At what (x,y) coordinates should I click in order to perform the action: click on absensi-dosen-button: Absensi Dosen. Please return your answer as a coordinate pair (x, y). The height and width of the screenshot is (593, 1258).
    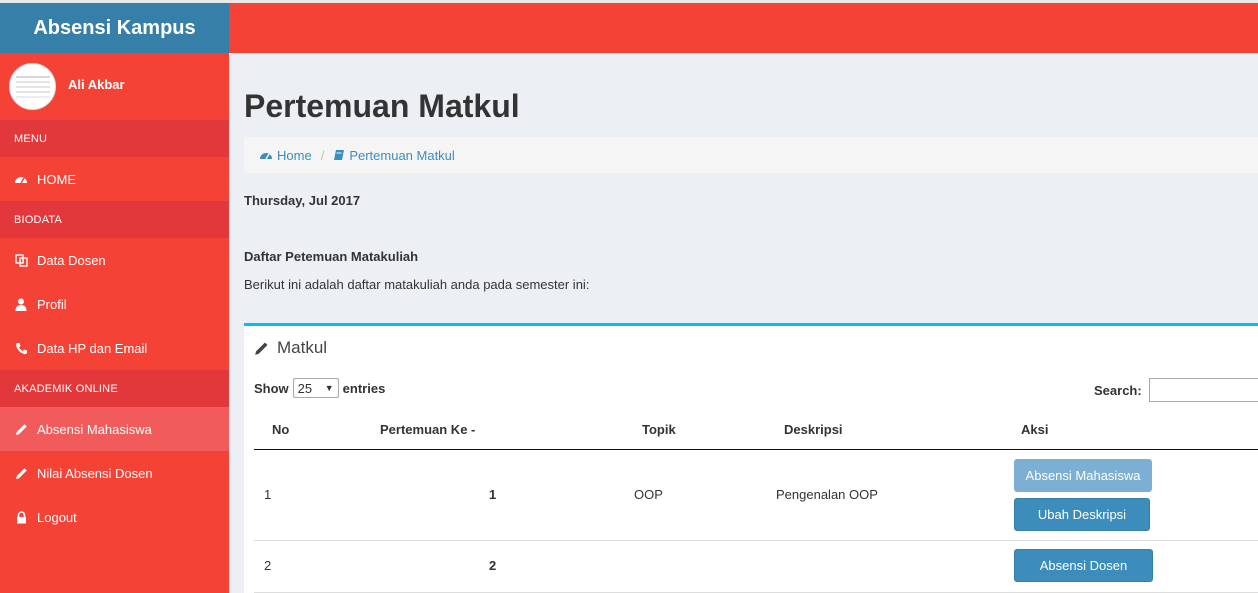
    Looking at the image, I should click on (1083, 565).